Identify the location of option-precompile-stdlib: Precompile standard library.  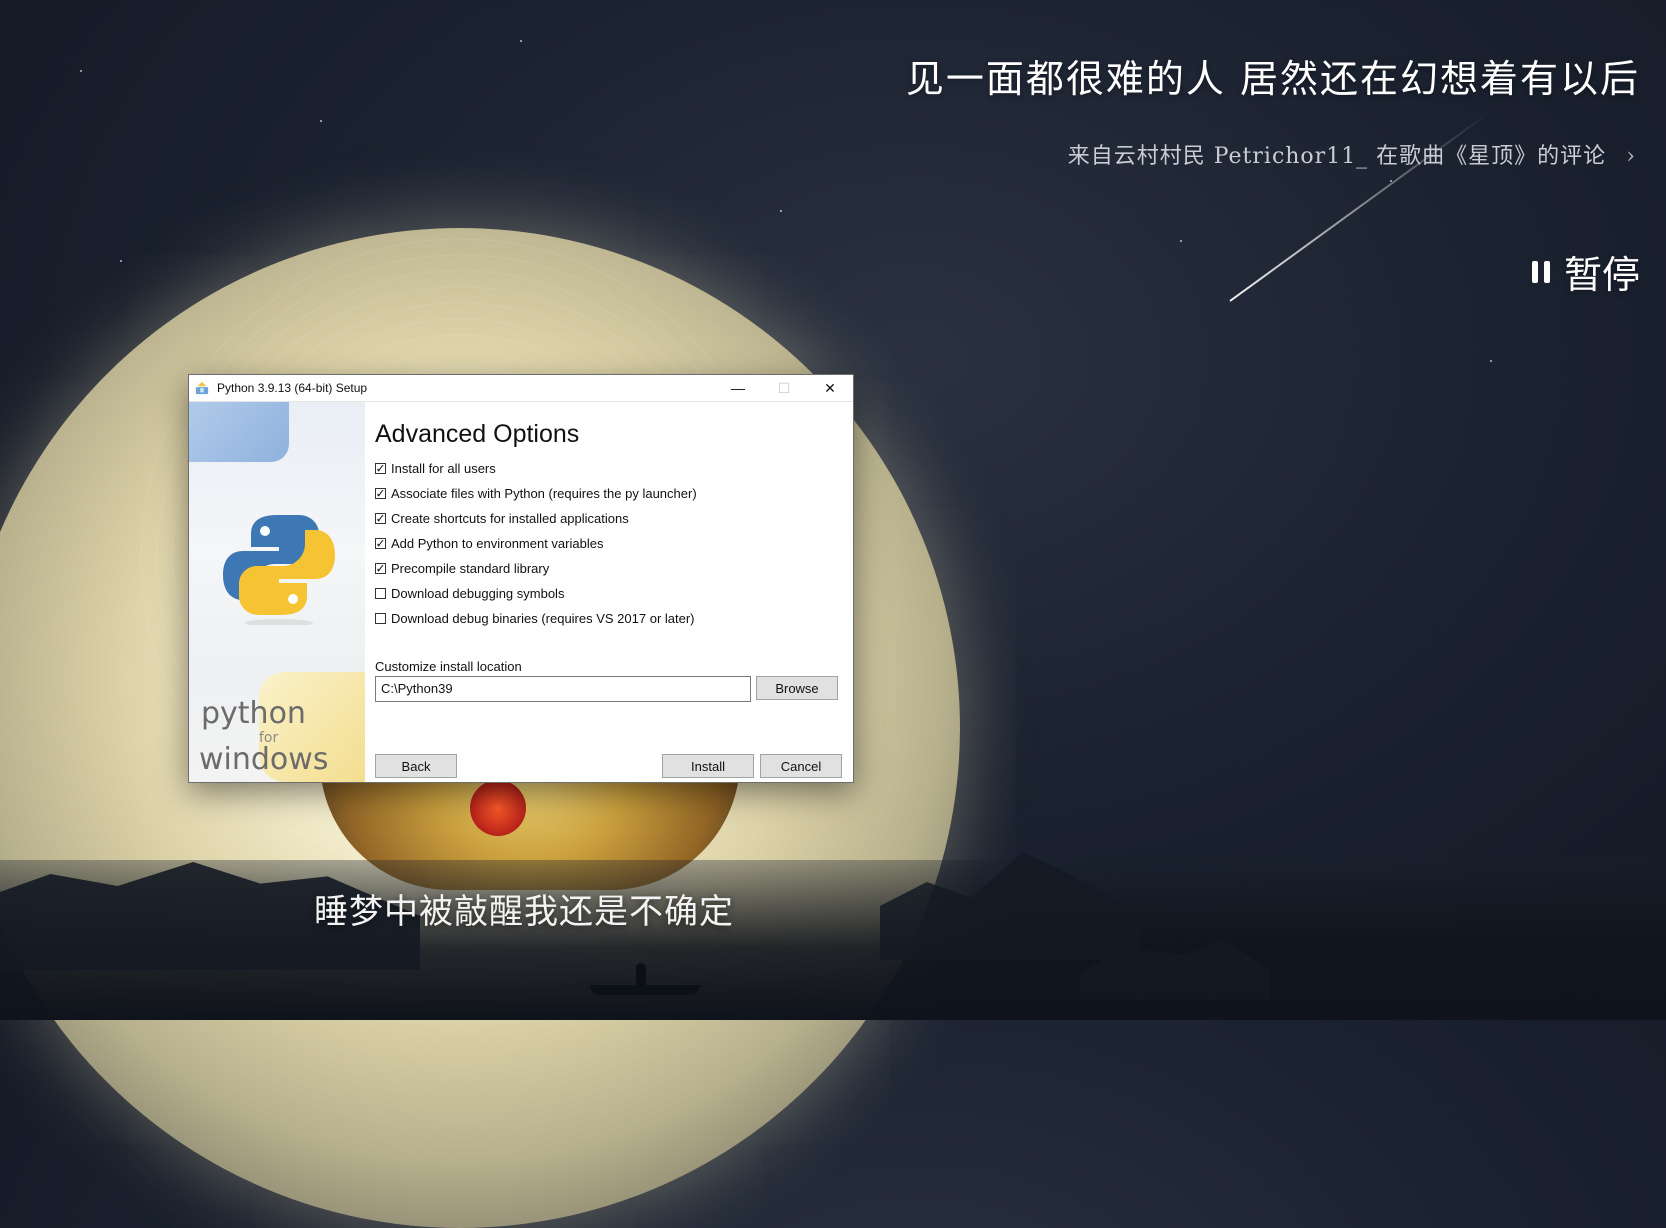
(536, 568).